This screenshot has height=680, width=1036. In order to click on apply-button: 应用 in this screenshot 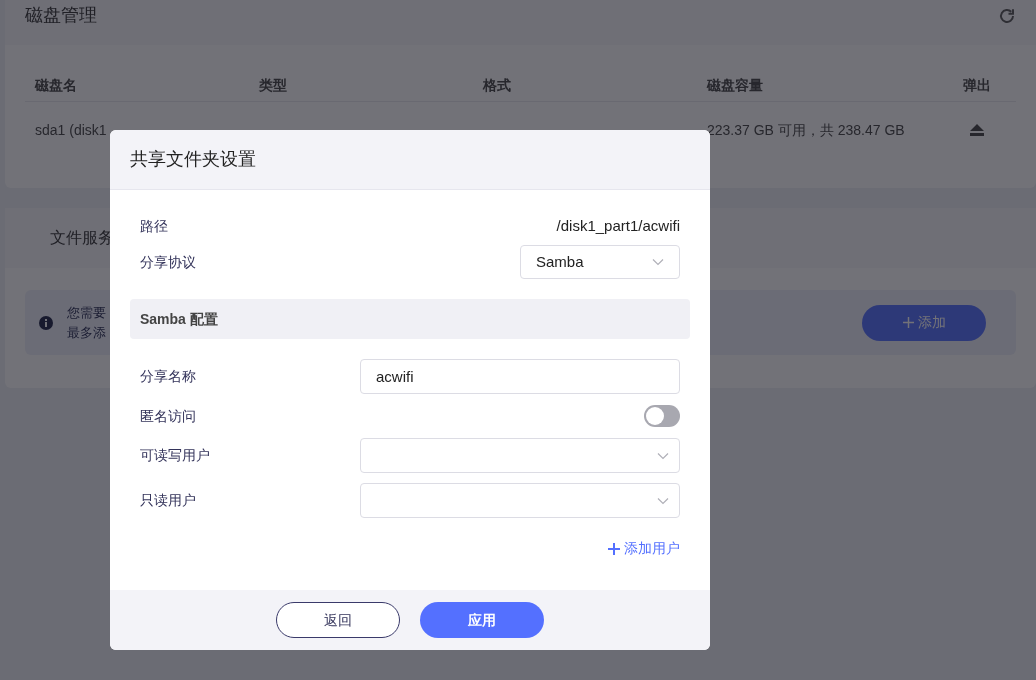, I will do `click(482, 620)`.